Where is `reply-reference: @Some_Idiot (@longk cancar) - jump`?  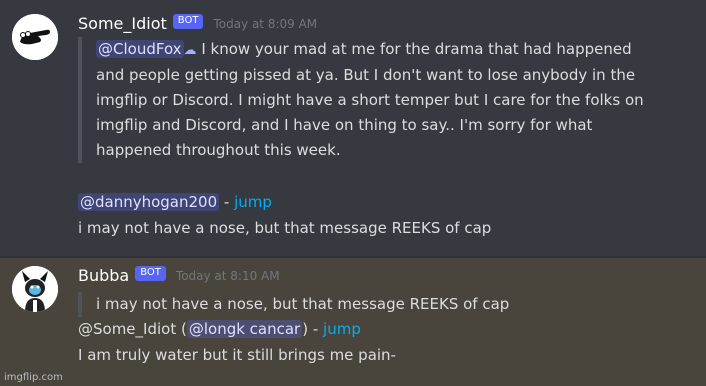 reply-reference: @Some_Idiot (@longk cancar) - jump is located at coordinates (219, 329).